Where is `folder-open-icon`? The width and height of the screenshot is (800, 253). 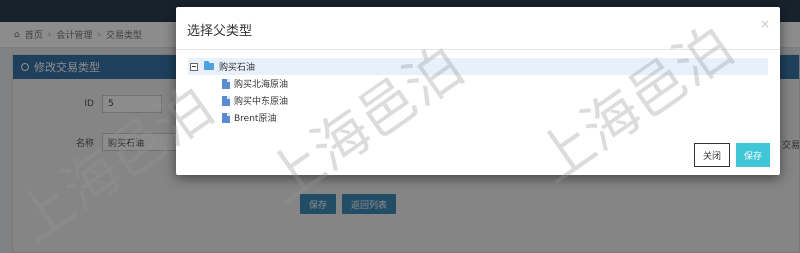
folder-open-icon is located at coordinates (209, 65).